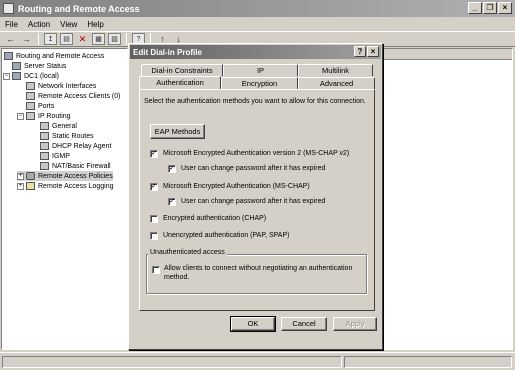 The image size is (515, 370). Describe the element at coordinates (253, 324) in the screenshot. I see `ok-button: OK` at that location.